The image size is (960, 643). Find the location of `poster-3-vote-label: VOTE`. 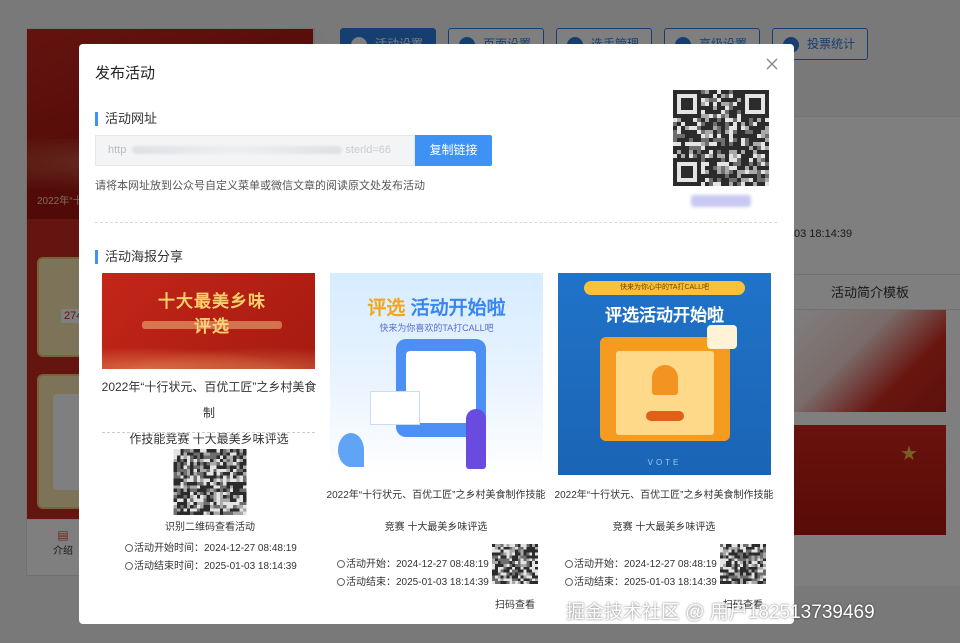

poster-3-vote-label: VOTE is located at coordinates (664, 462).